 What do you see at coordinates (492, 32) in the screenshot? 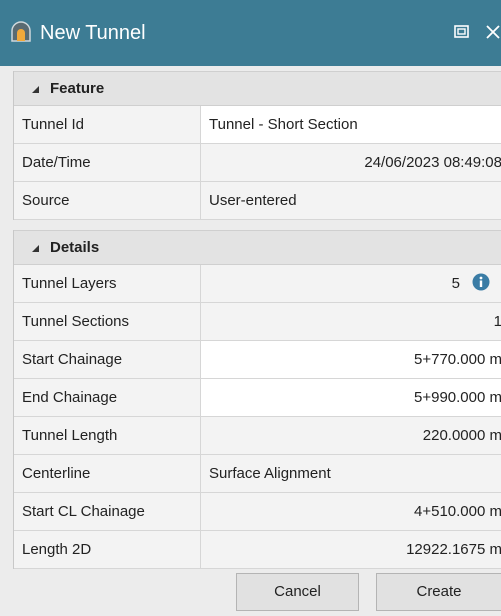
I see `close-icon` at bounding box center [492, 32].